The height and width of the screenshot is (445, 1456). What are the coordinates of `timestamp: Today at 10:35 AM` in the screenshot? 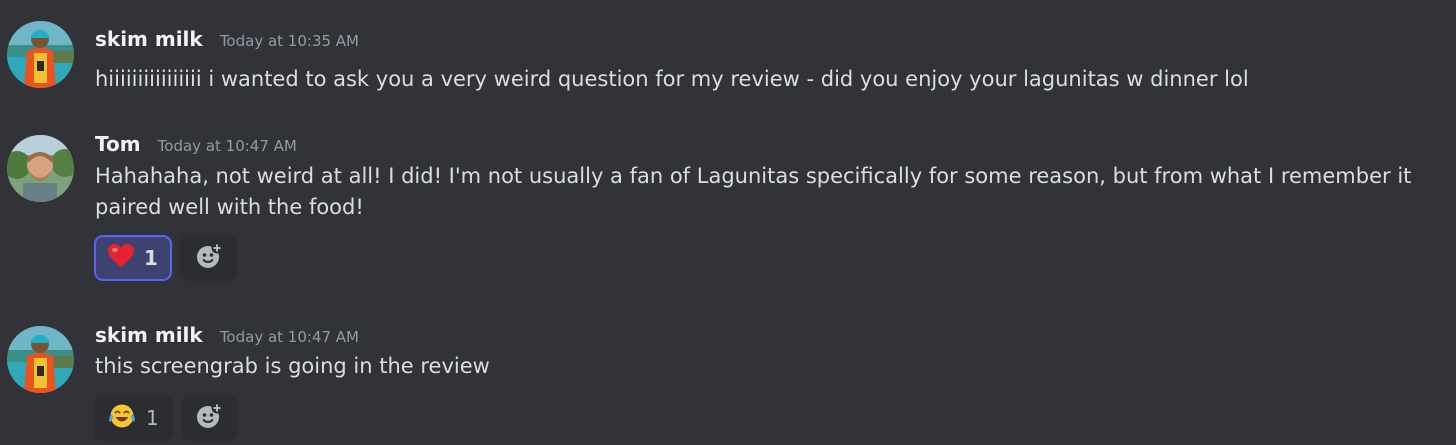 It's located at (289, 41).